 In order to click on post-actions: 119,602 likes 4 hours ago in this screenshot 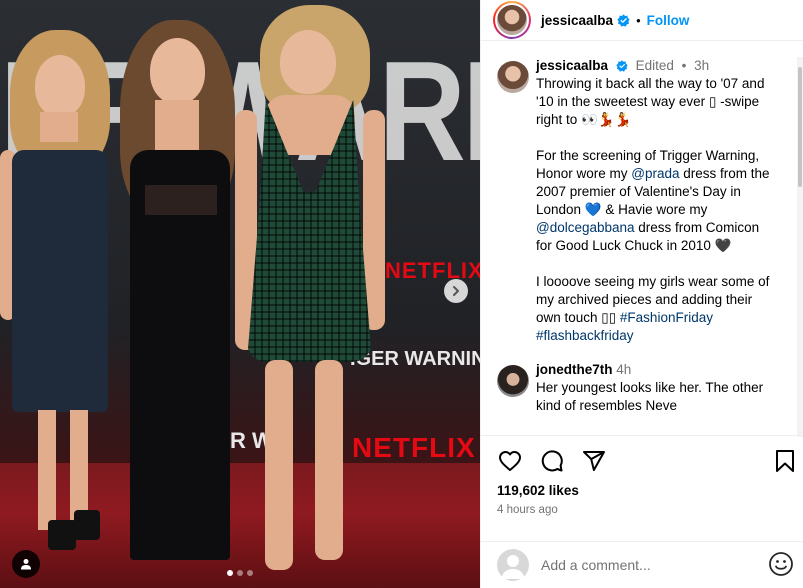, I will do `click(642, 490)`.